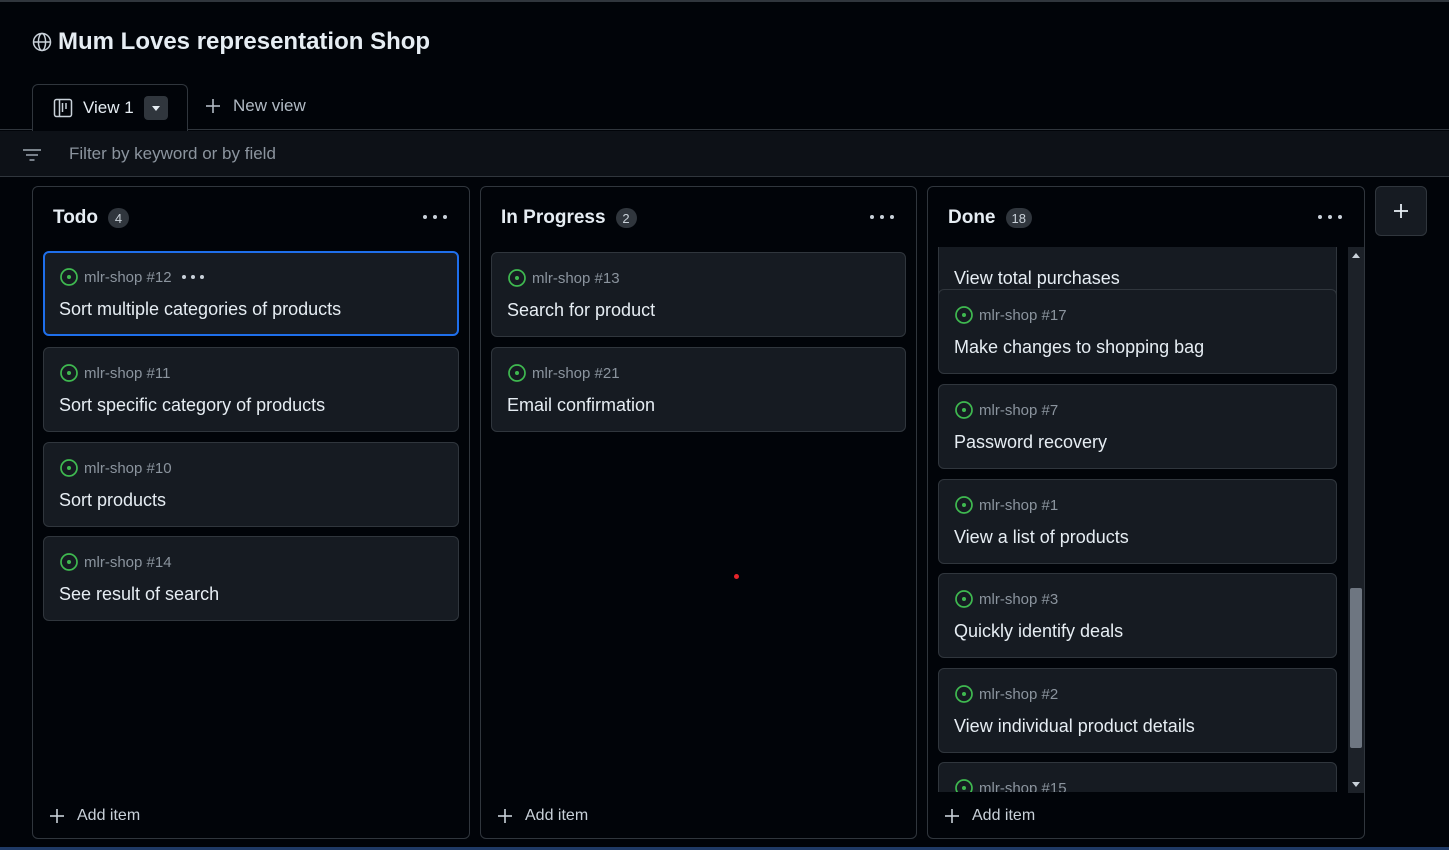 Image resolution: width=1449 pixels, height=850 pixels. Describe the element at coordinates (1356, 520) in the screenshot. I see `done-scrollbar` at that location.